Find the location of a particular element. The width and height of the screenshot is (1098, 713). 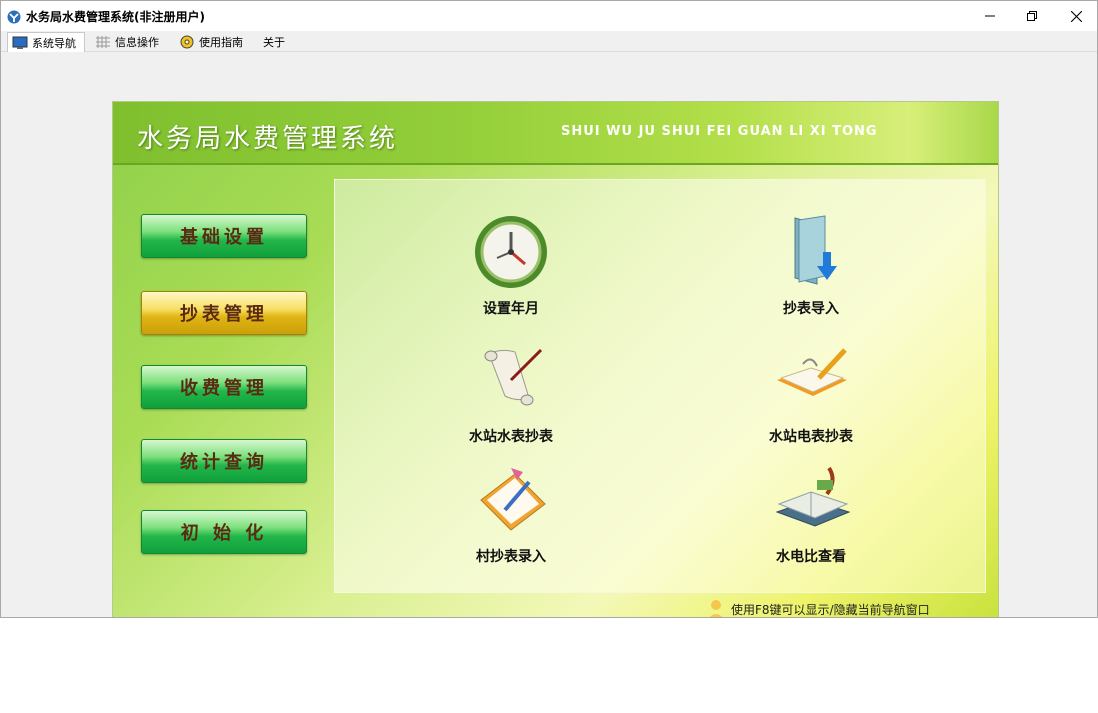

menu-basic-settings-button: 基础设置 is located at coordinates (224, 236).